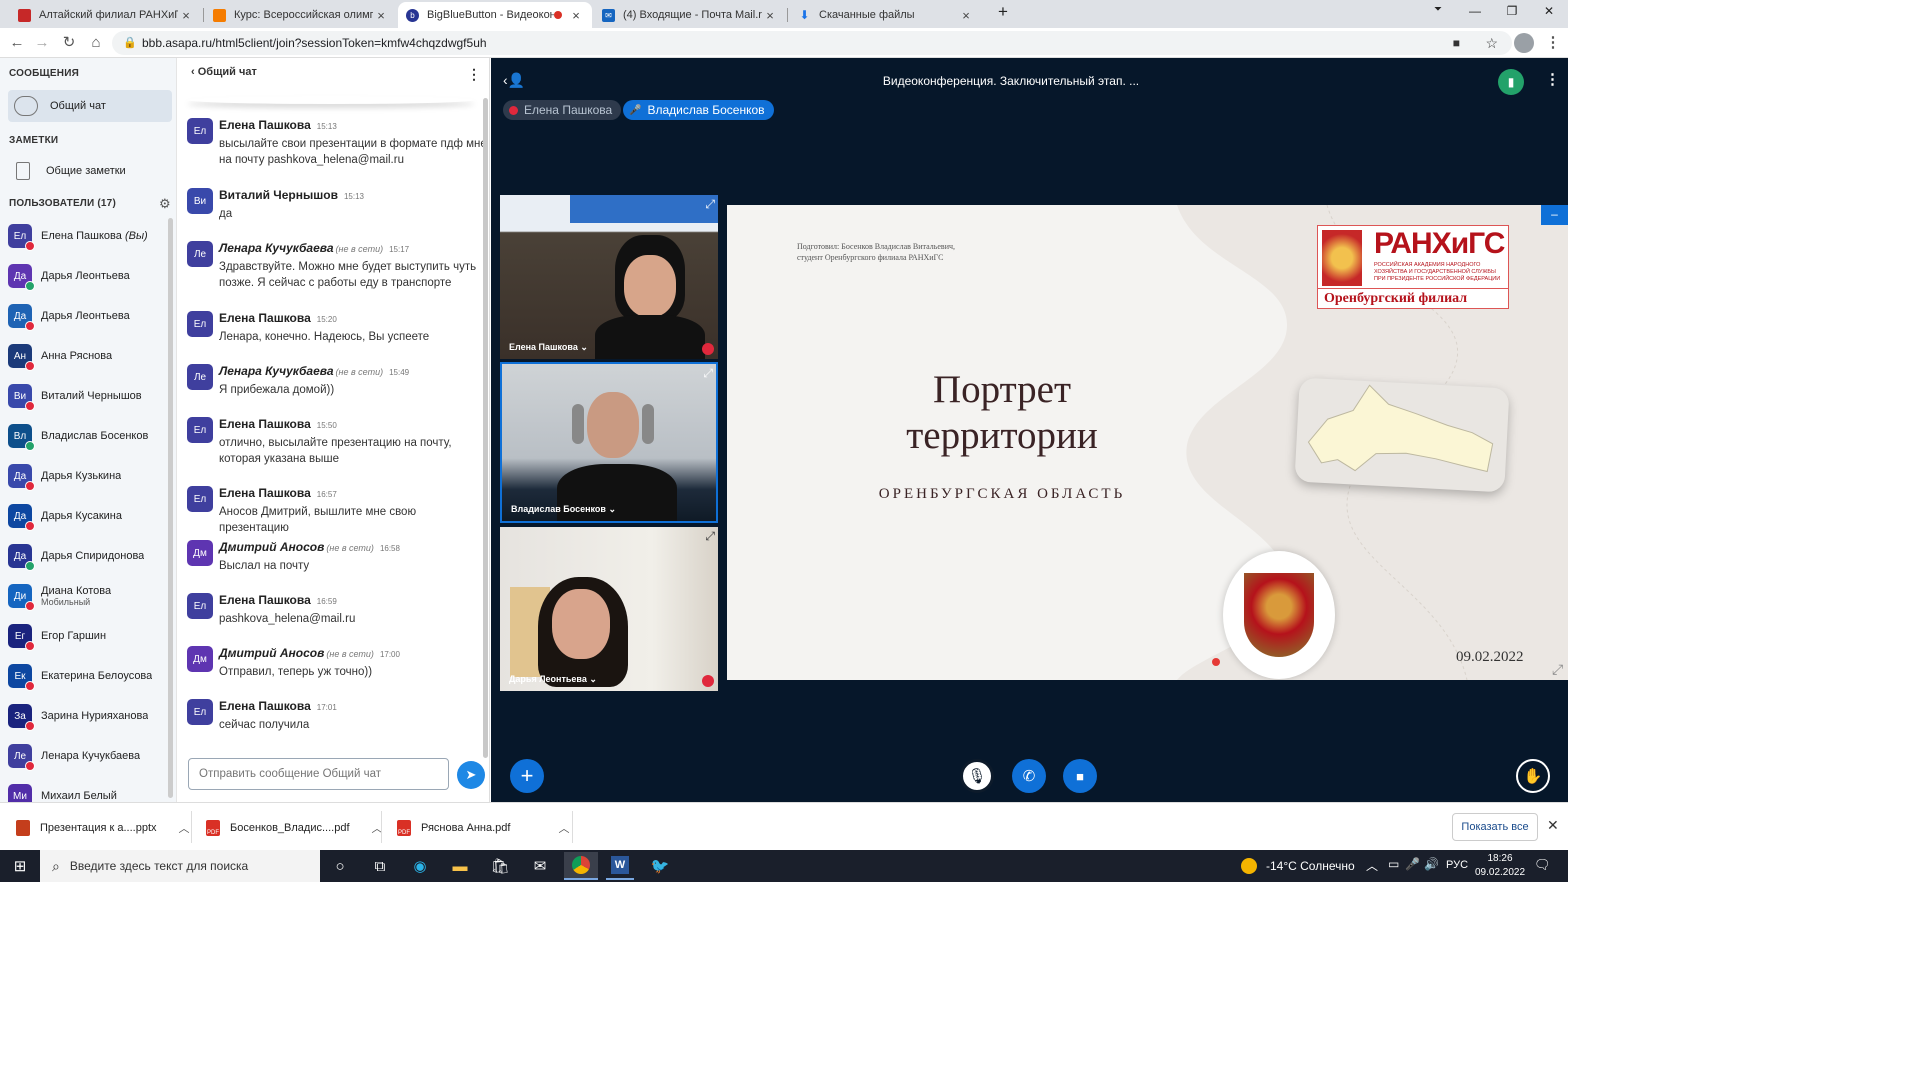 The width and height of the screenshot is (1920, 1080). Describe the element at coordinates (1542, 865) in the screenshot. I see `notifications-icon: 🗨` at that location.